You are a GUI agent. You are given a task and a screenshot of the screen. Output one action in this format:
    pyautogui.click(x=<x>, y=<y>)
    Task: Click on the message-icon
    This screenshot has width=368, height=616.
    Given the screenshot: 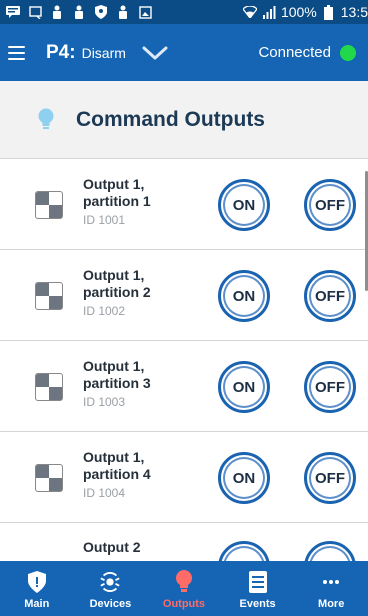 What is the action you would take?
    pyautogui.click(x=13, y=12)
    